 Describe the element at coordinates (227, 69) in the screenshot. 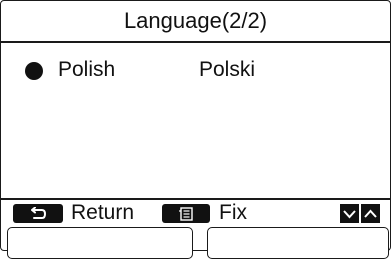

I see `language-native-name: Polski` at that location.